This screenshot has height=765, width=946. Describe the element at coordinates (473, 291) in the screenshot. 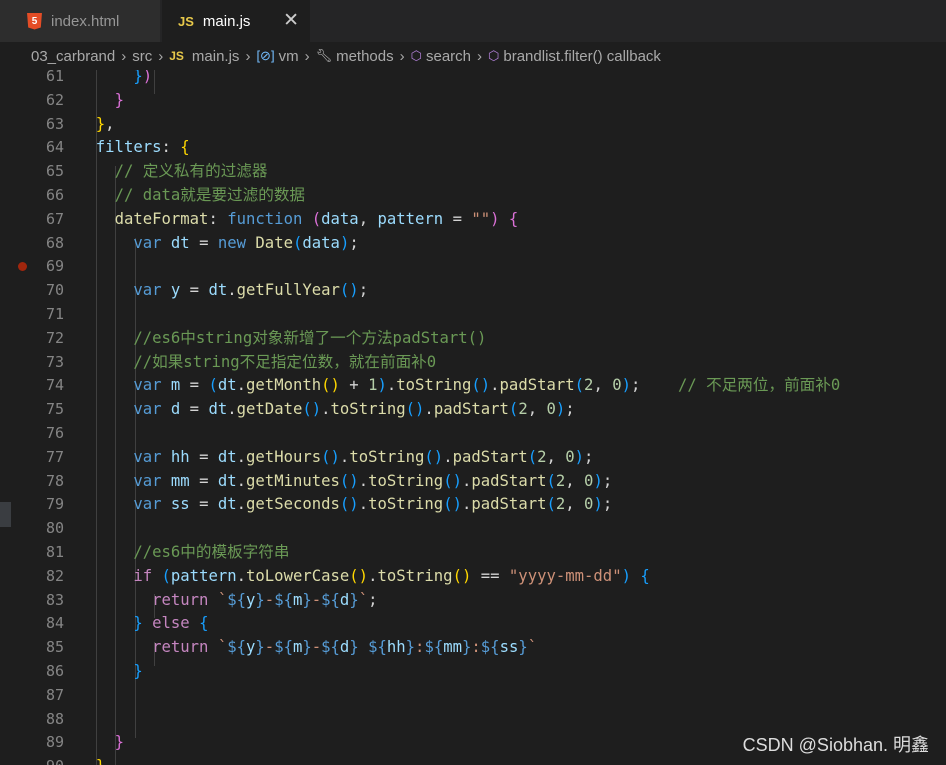

I see `code-line: 70 var y = dt.getFullYear();` at that location.